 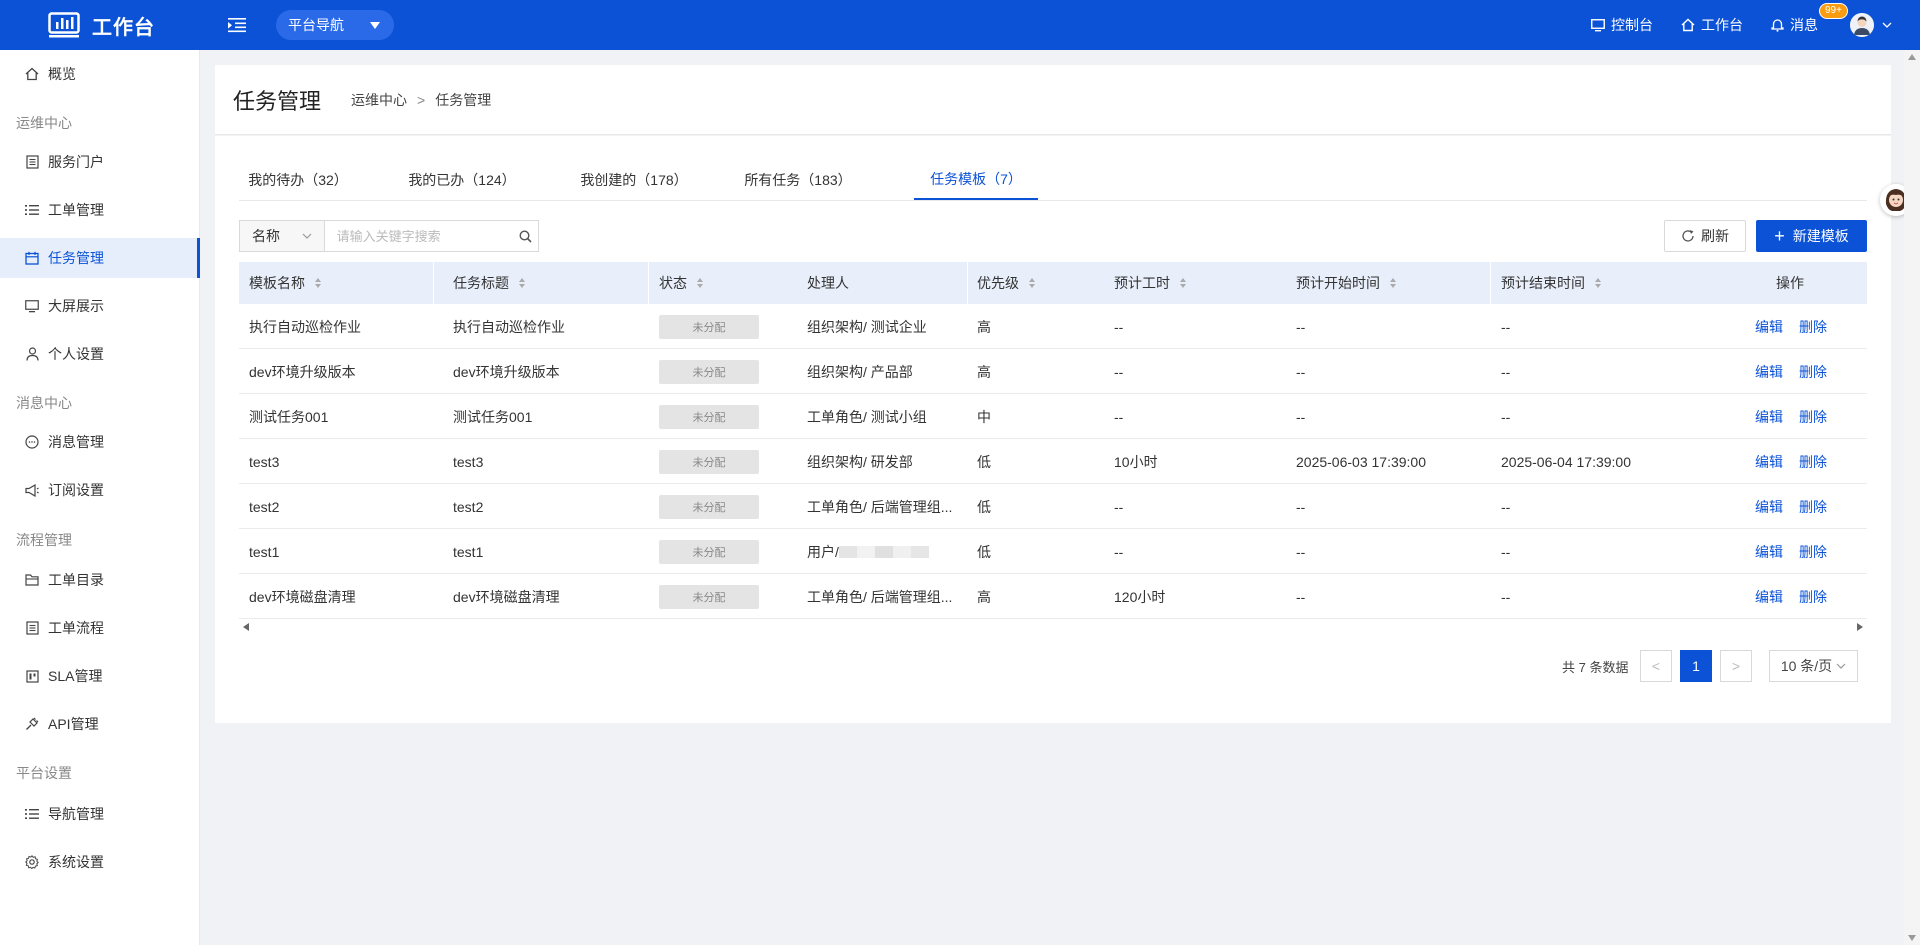 I want to click on workbench-link: 工作台, so click(x=1712, y=25).